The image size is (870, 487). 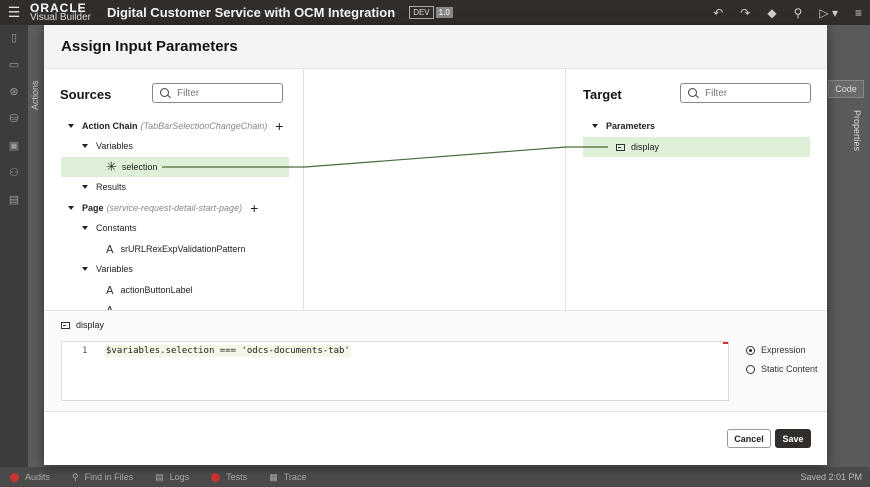 I want to click on tree-item-page-variable: A actionButtonLabel, so click(x=149, y=290).